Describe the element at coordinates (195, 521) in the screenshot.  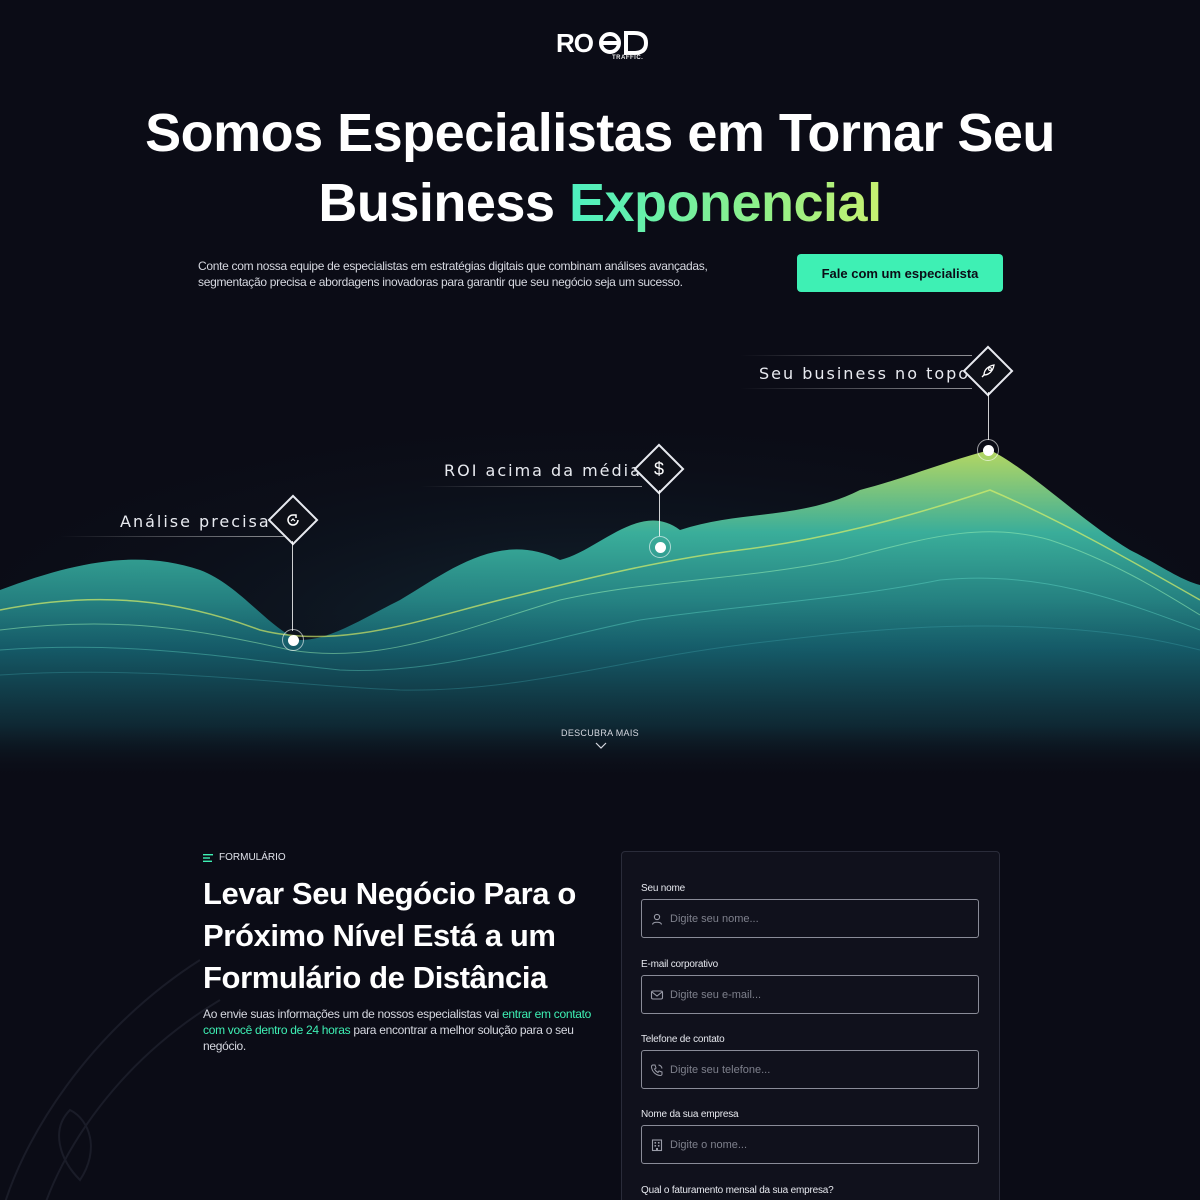
I see `marker-label-analise: Análise precisa` at that location.